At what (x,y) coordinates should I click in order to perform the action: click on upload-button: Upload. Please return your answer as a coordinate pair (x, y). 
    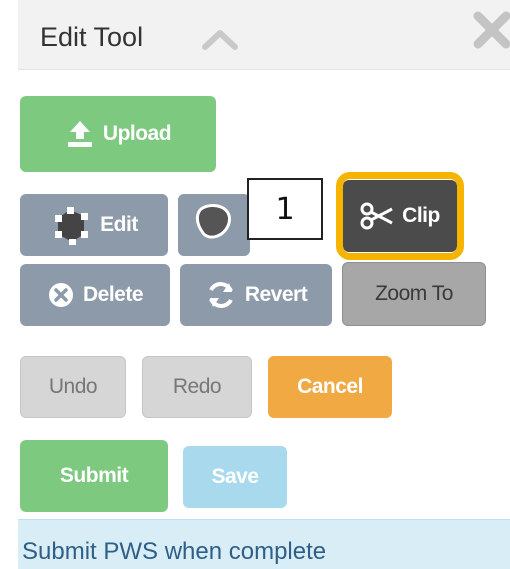
    Looking at the image, I should click on (118, 134).